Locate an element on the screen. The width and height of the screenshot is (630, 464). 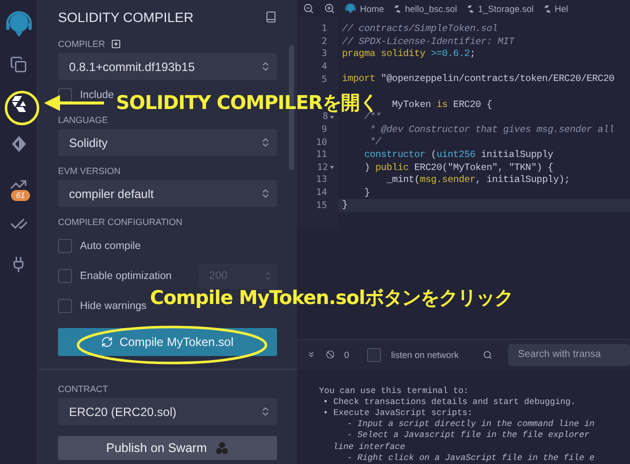
terminal-text: • Check transactions details and start debugging. is located at coordinates (449, 402).